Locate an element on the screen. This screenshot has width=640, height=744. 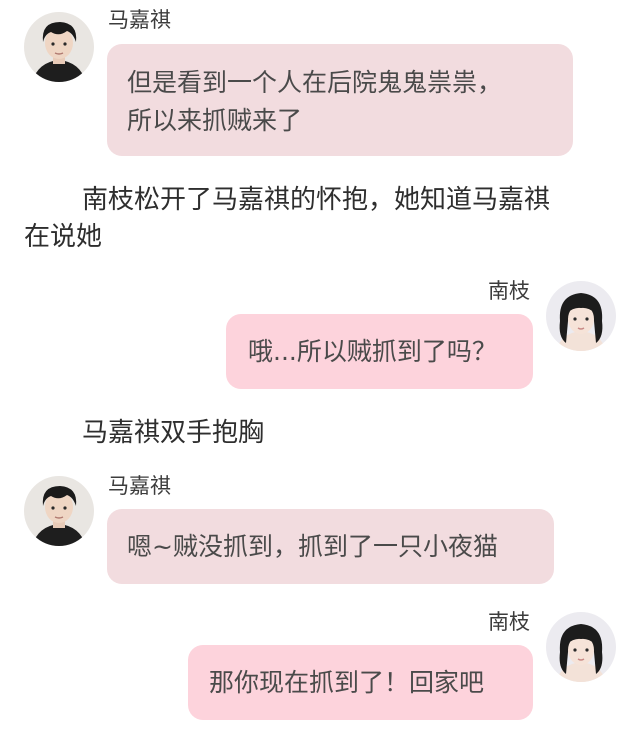
chat-bubble: 哦...所以贼抓到了吗？ is located at coordinates (379, 351).